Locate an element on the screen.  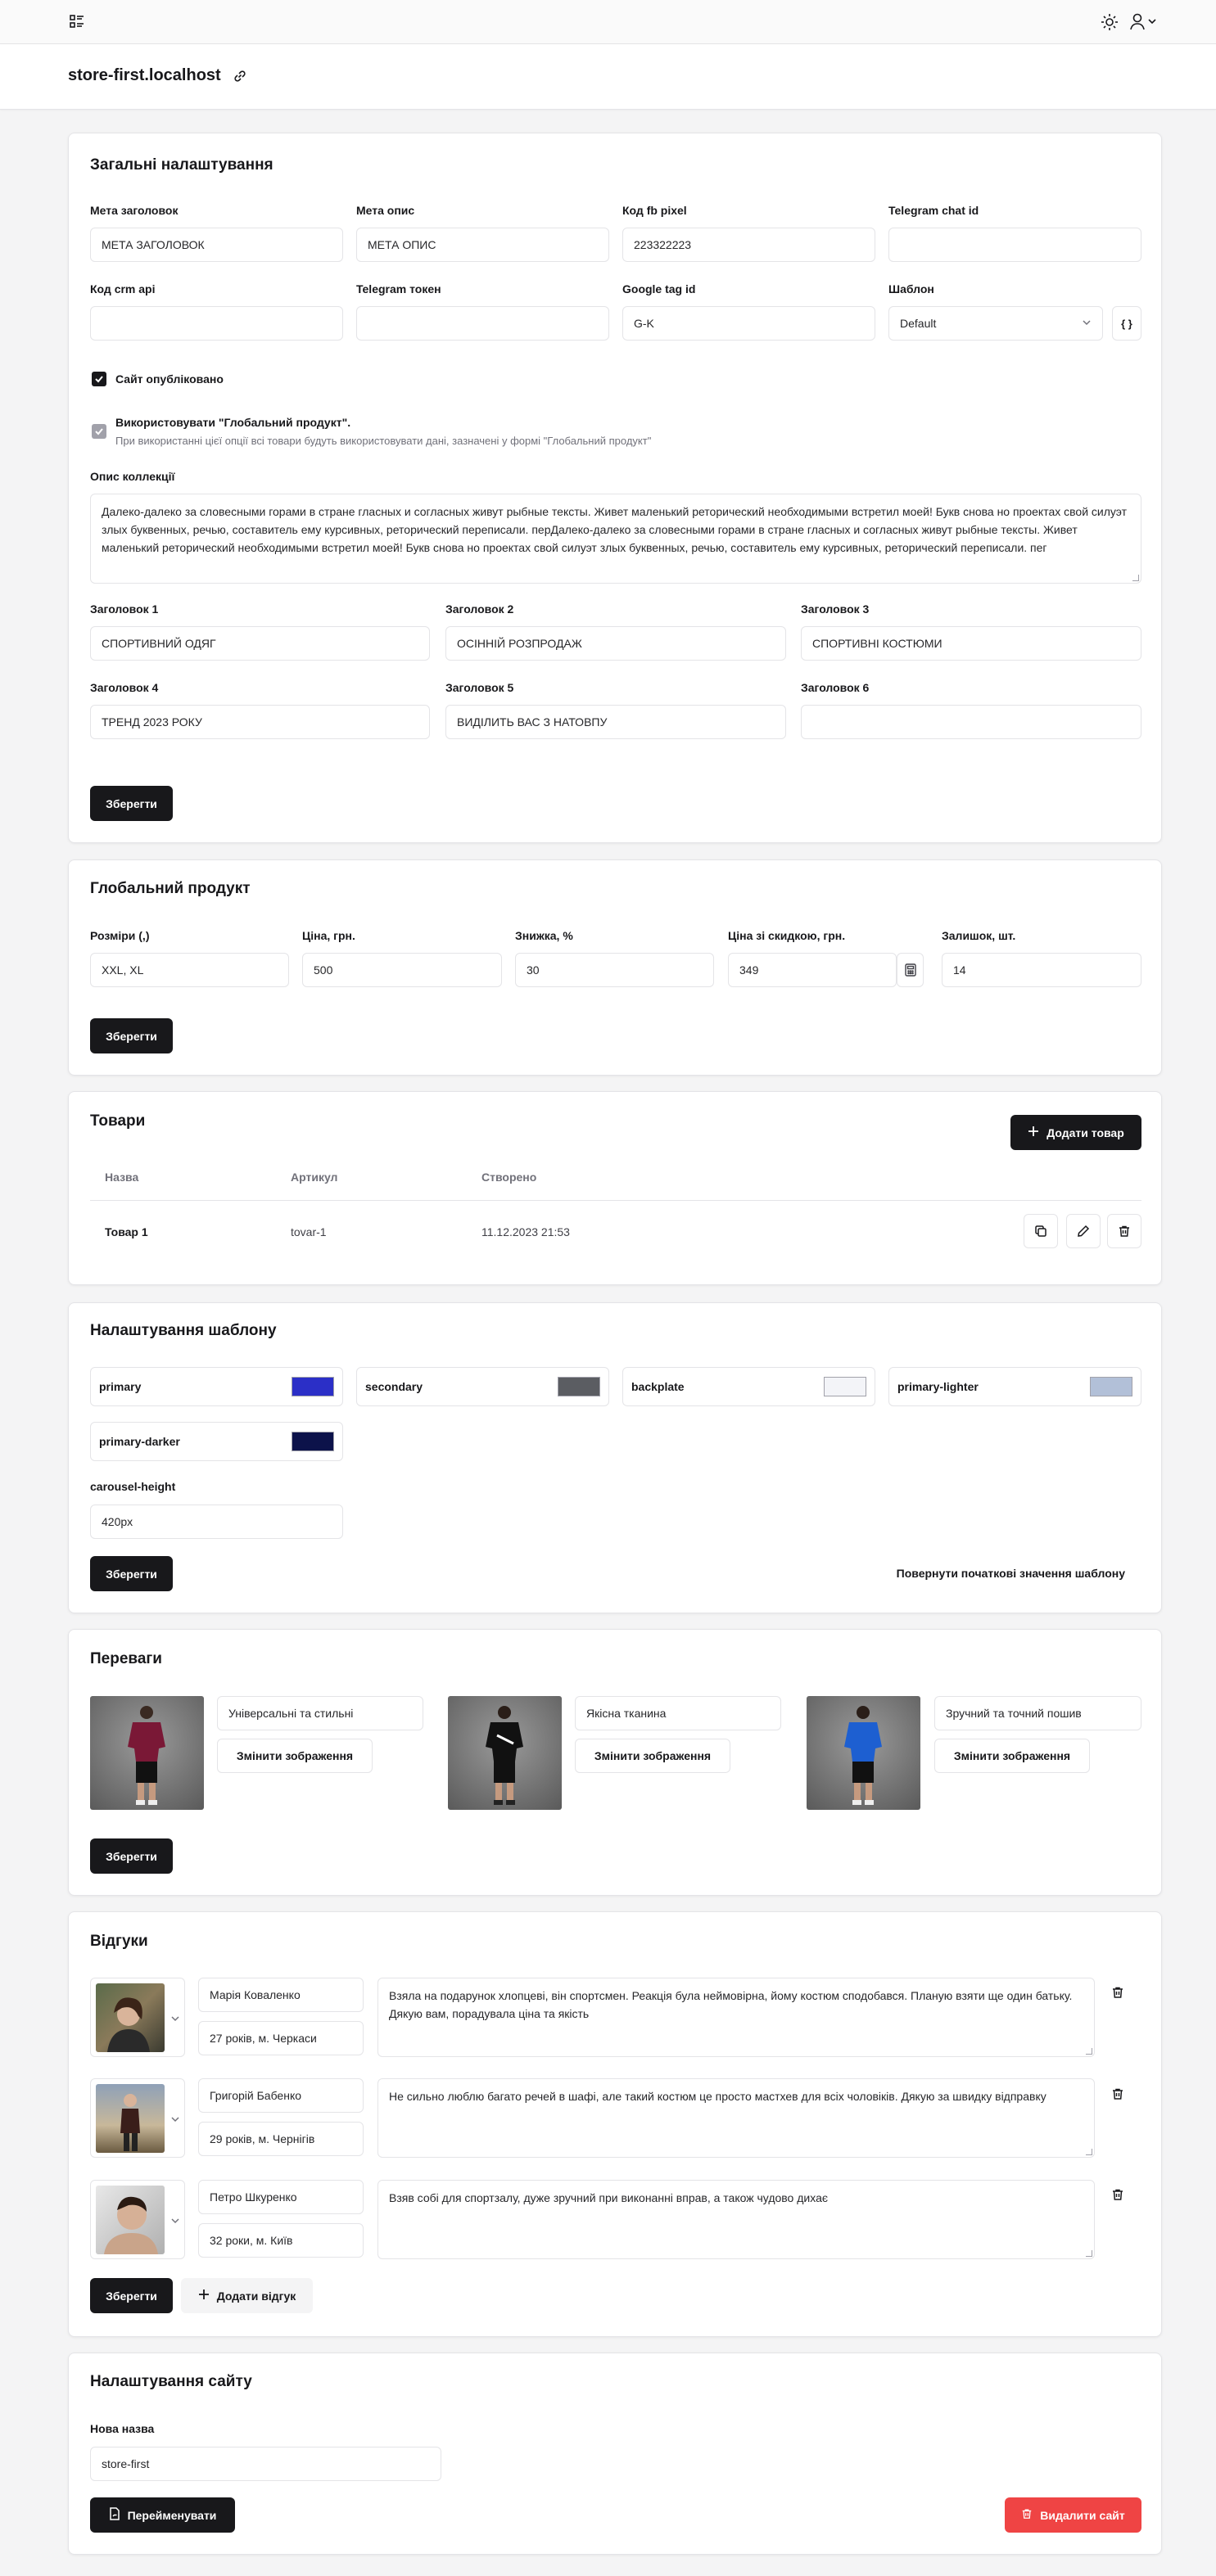
global-product-checkbox is located at coordinates (99, 431).